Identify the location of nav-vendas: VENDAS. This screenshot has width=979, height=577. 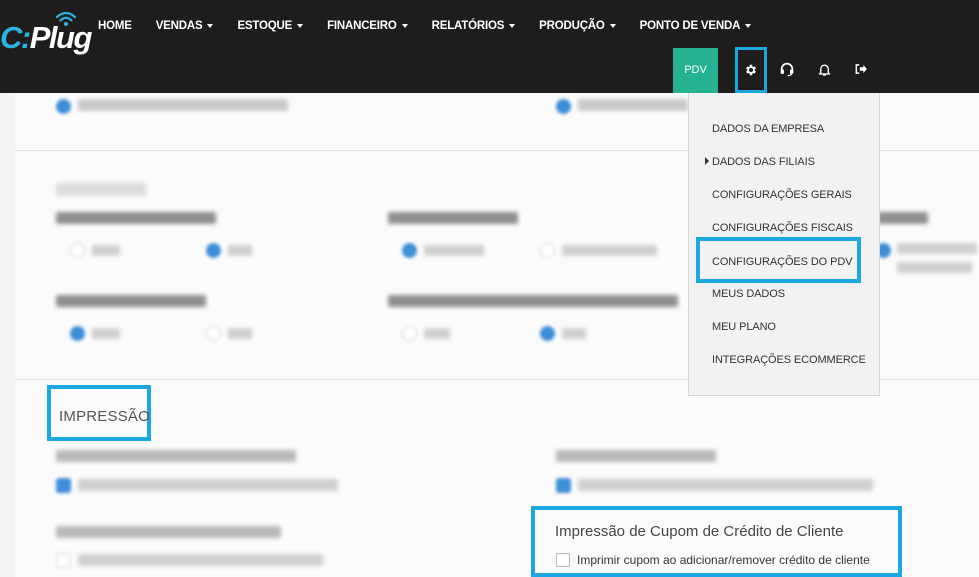
(185, 26).